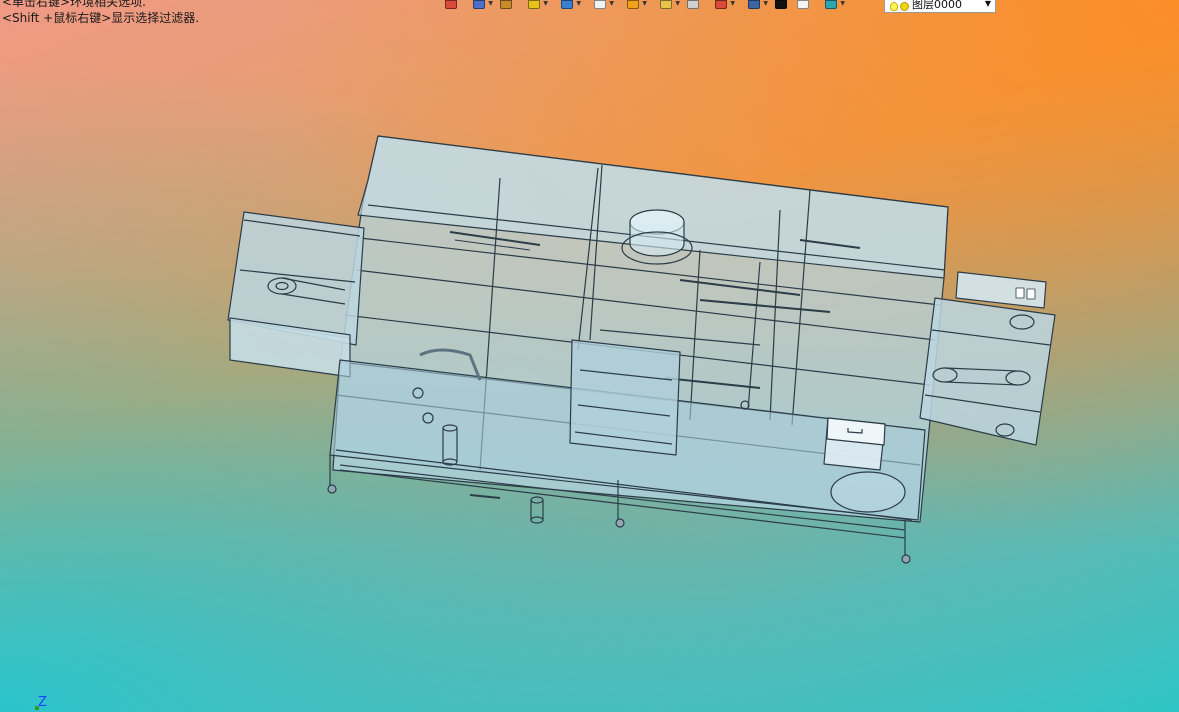 This screenshot has height=712, width=1179. Describe the element at coordinates (987, 371) in the screenshot. I see `right-conveyor` at that location.